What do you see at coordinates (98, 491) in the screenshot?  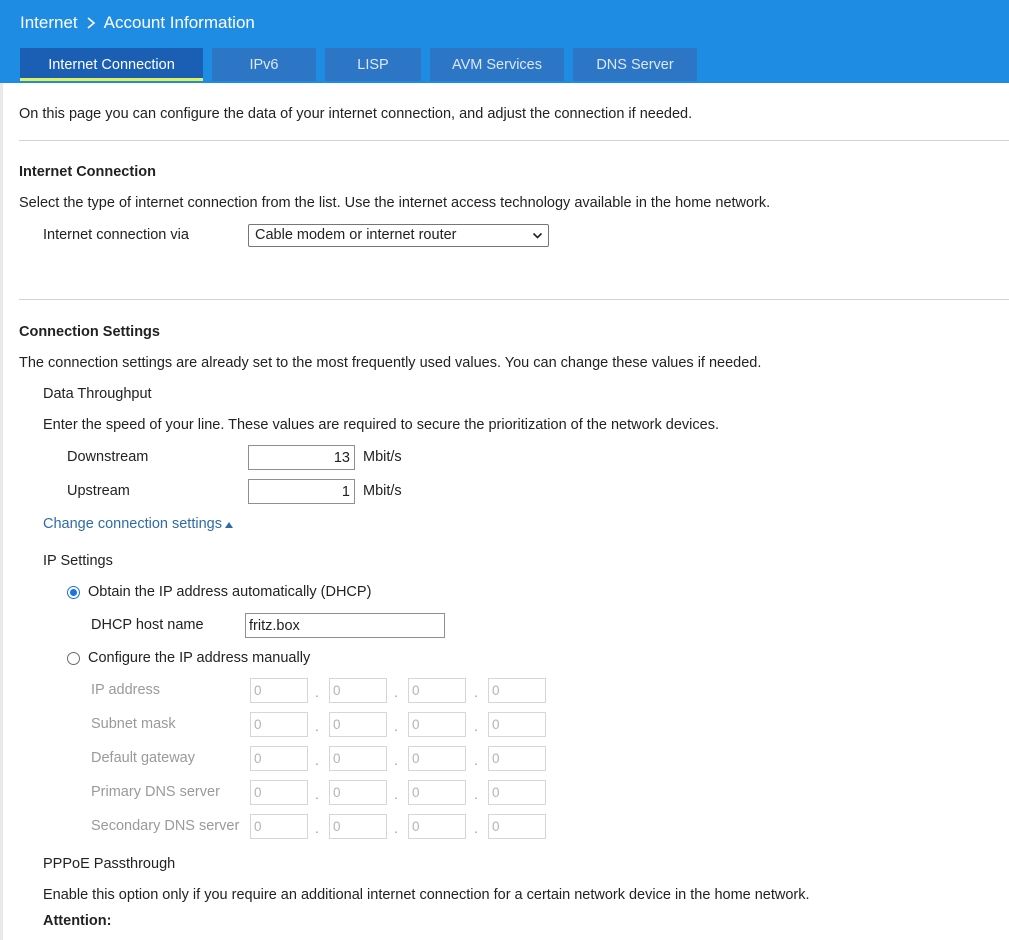 I see `upstream-label: Upstream` at bounding box center [98, 491].